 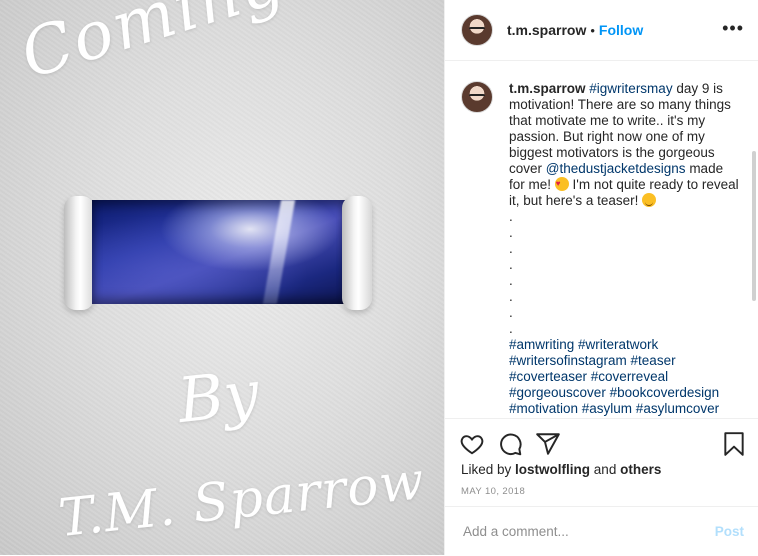 What do you see at coordinates (625, 361) in the screenshot?
I see `hashtag-line: #writersofinstagram #teaser` at bounding box center [625, 361].